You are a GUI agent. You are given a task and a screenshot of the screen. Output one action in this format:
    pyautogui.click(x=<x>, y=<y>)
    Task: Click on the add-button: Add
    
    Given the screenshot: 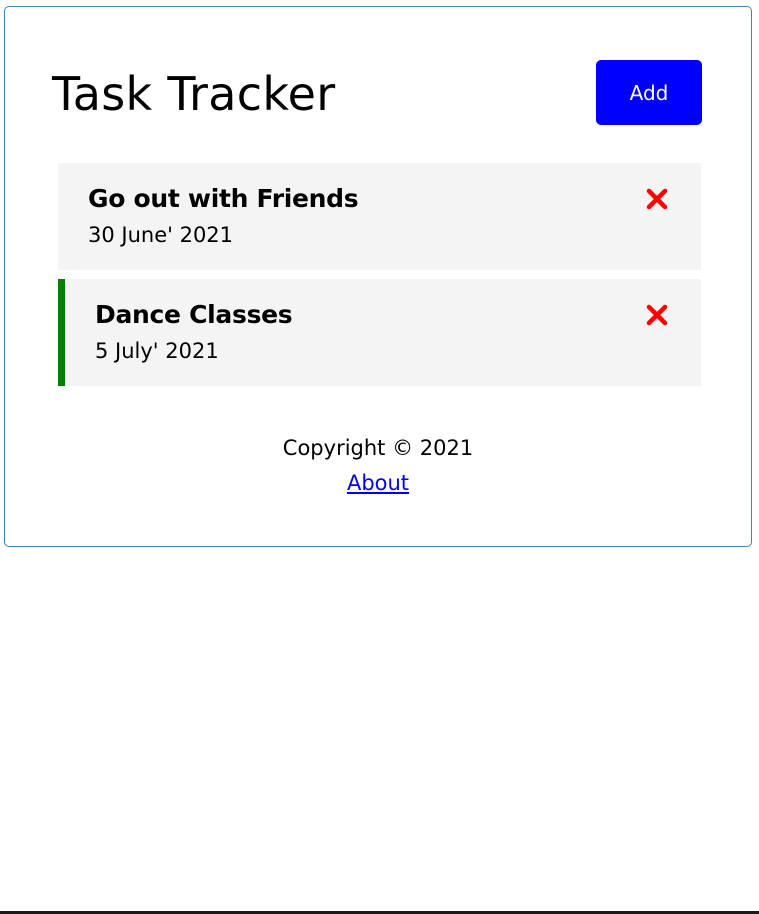 What is the action you would take?
    pyautogui.click(x=649, y=92)
    